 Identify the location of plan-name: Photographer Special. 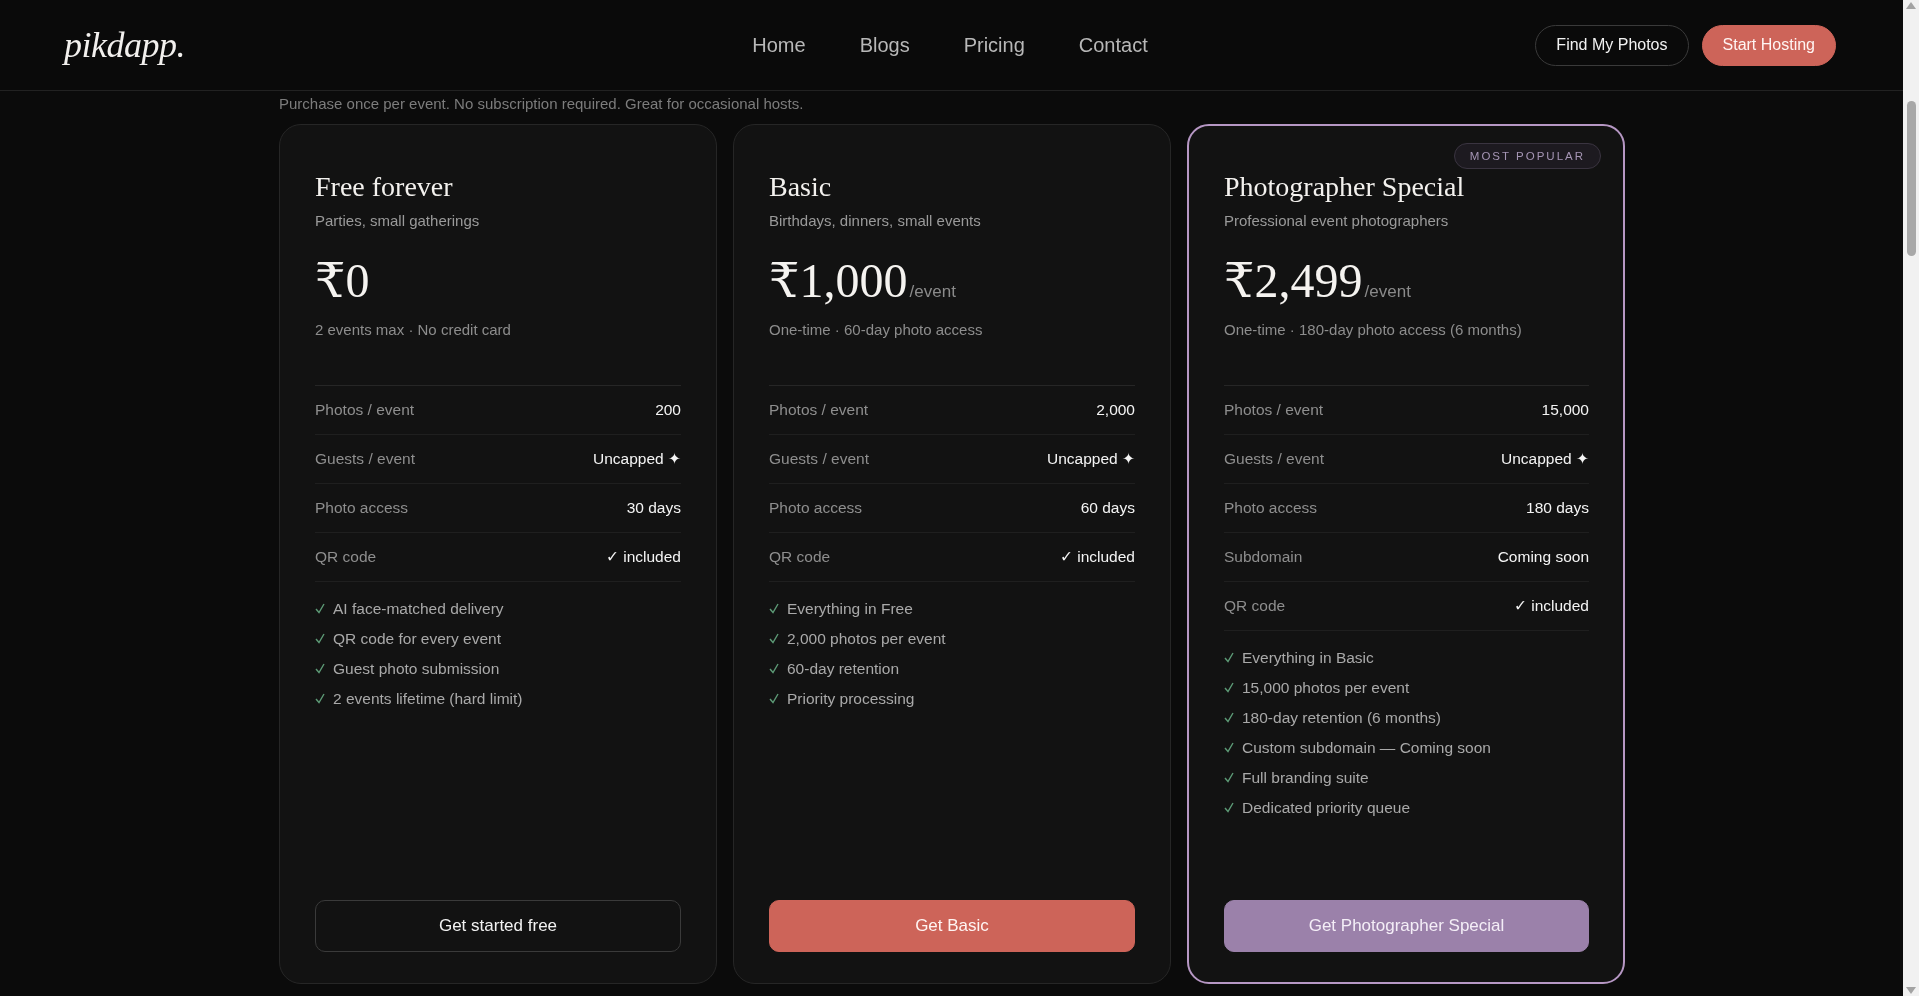
(1345, 187).